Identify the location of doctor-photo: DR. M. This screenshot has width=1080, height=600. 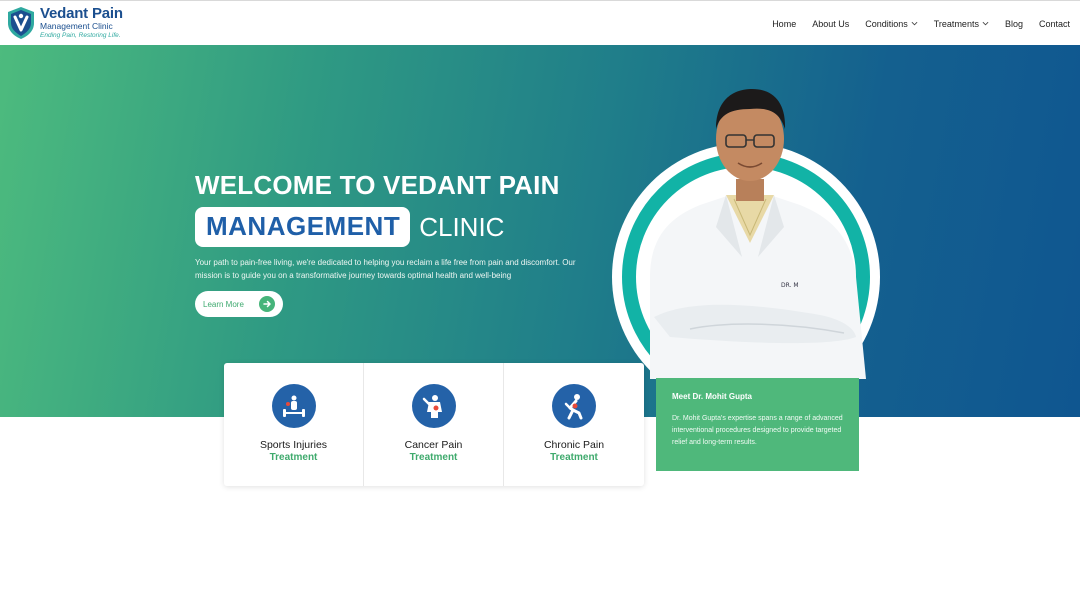
(758, 234).